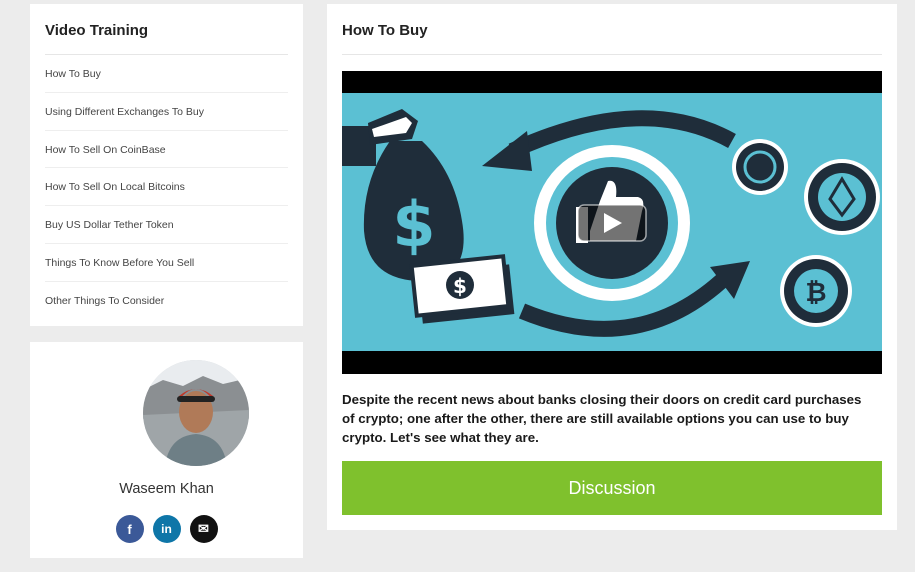 This screenshot has height=572, width=915. I want to click on linkedin-icon: in, so click(166, 529).